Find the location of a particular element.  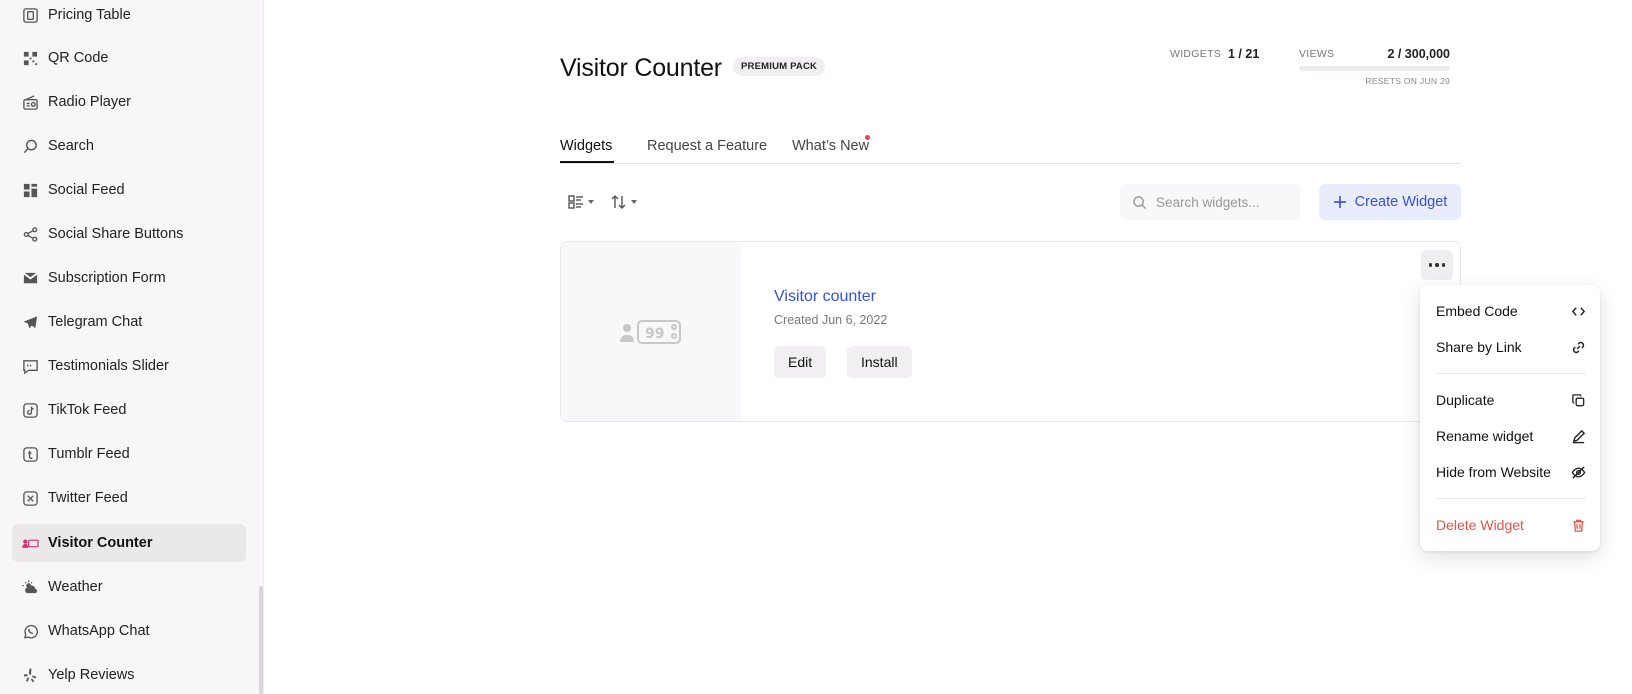

sidebar-item-label: Radio Player is located at coordinates (90, 102).